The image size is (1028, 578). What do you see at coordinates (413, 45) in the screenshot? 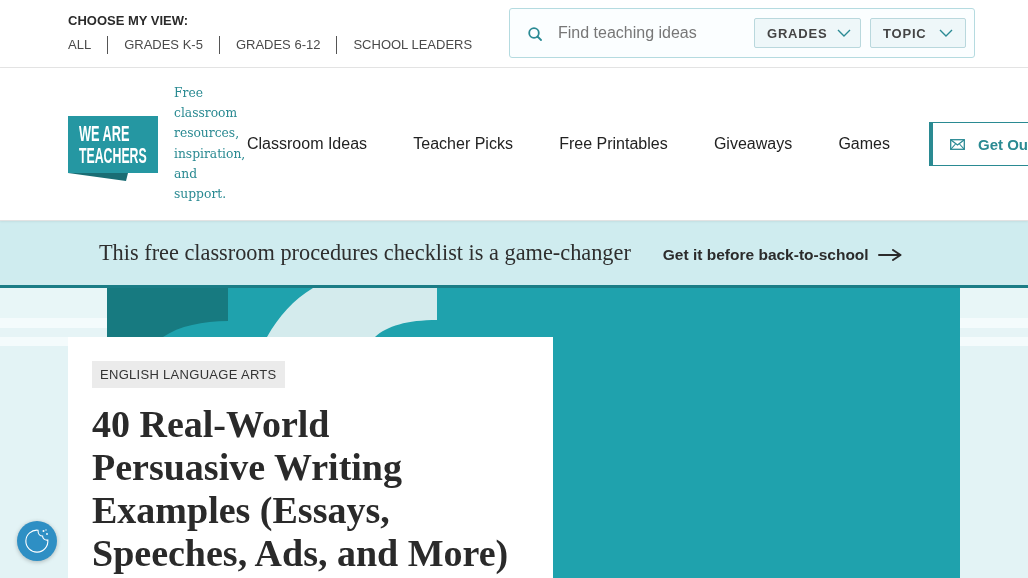
I see `view-link: SCHOOL LEADERS` at bounding box center [413, 45].